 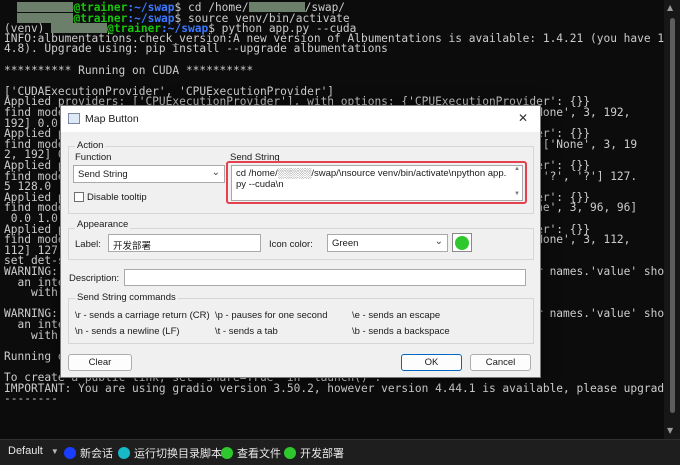 I want to click on icon-color-swatch-button, so click(x=462, y=242).